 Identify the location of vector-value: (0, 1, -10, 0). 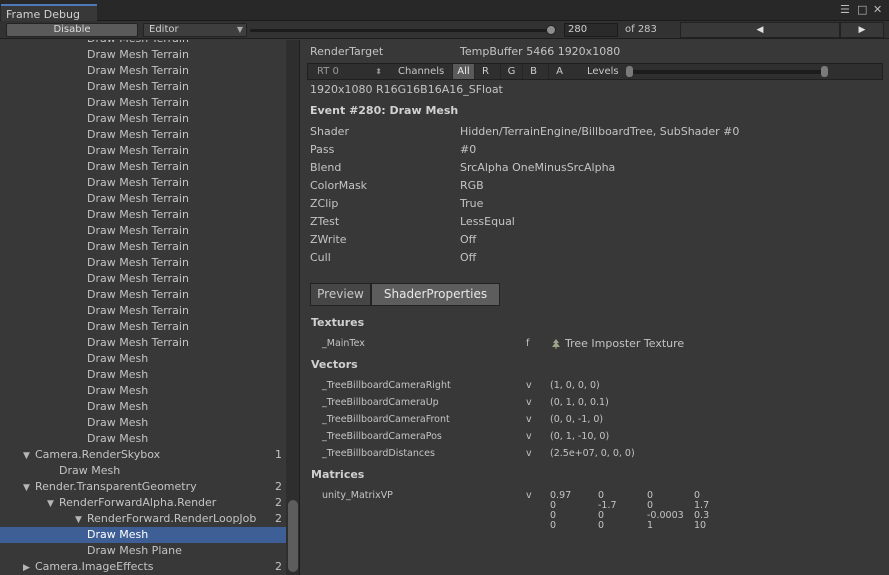
(580, 436).